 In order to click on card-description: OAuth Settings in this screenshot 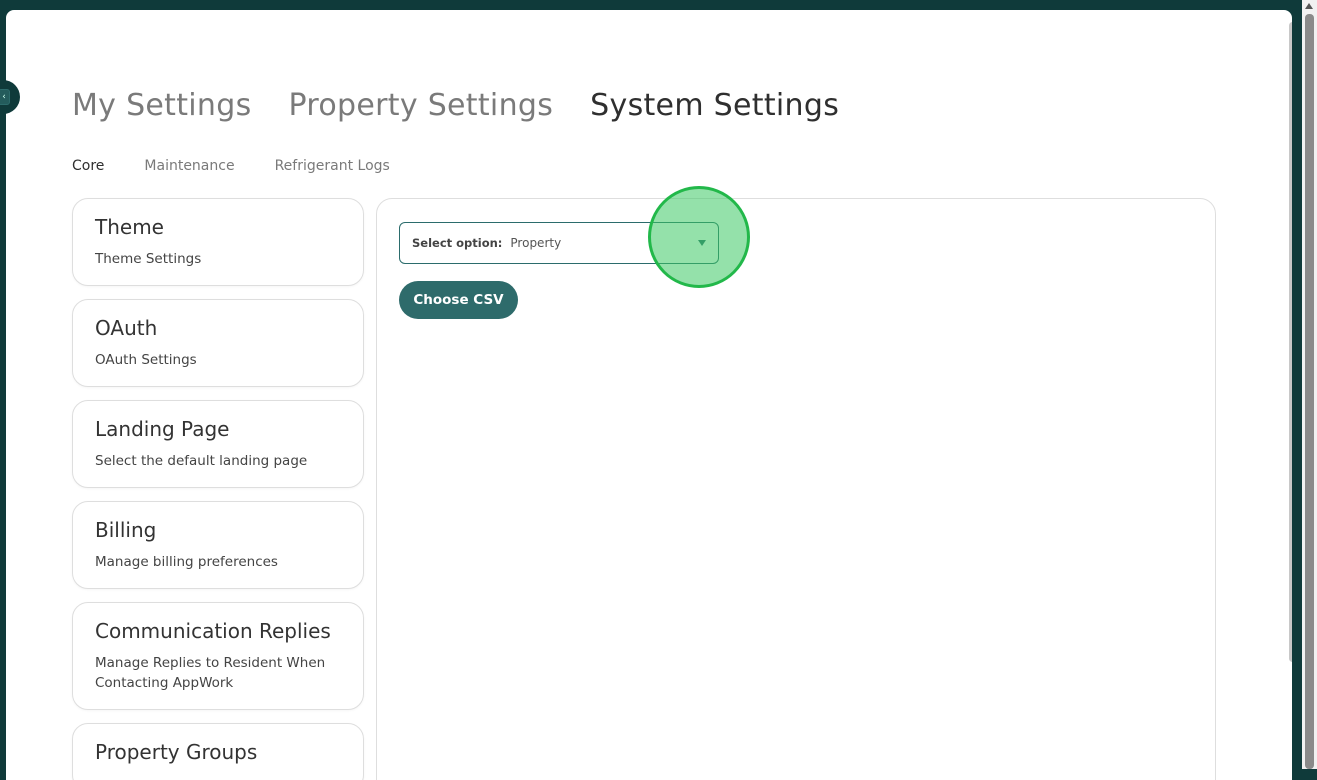, I will do `click(146, 360)`.